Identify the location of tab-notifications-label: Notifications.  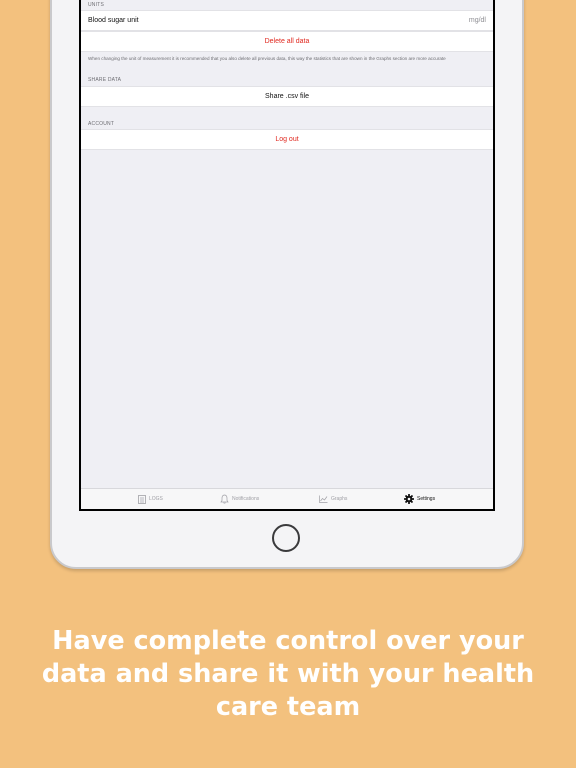
(246, 499).